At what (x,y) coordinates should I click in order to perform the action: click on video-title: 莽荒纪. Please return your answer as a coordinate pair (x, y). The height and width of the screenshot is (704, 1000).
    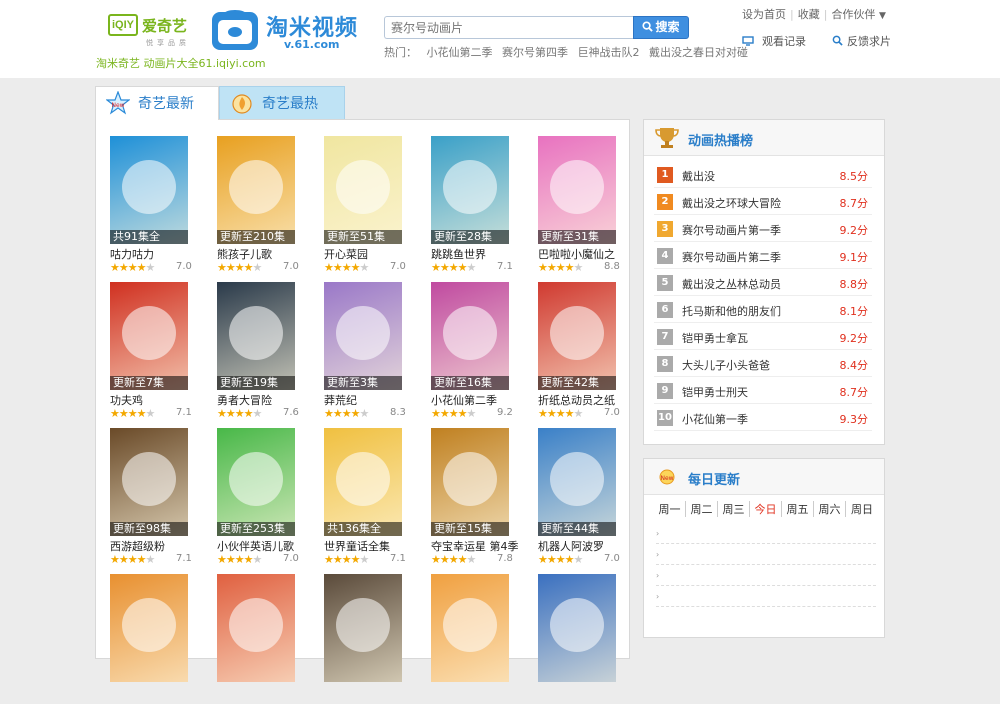
    Looking at the image, I should click on (374, 400).